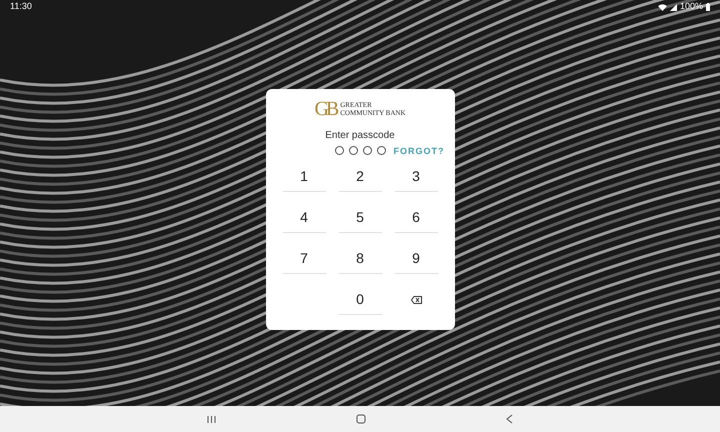  I want to click on keypad-key: 6, so click(416, 217).